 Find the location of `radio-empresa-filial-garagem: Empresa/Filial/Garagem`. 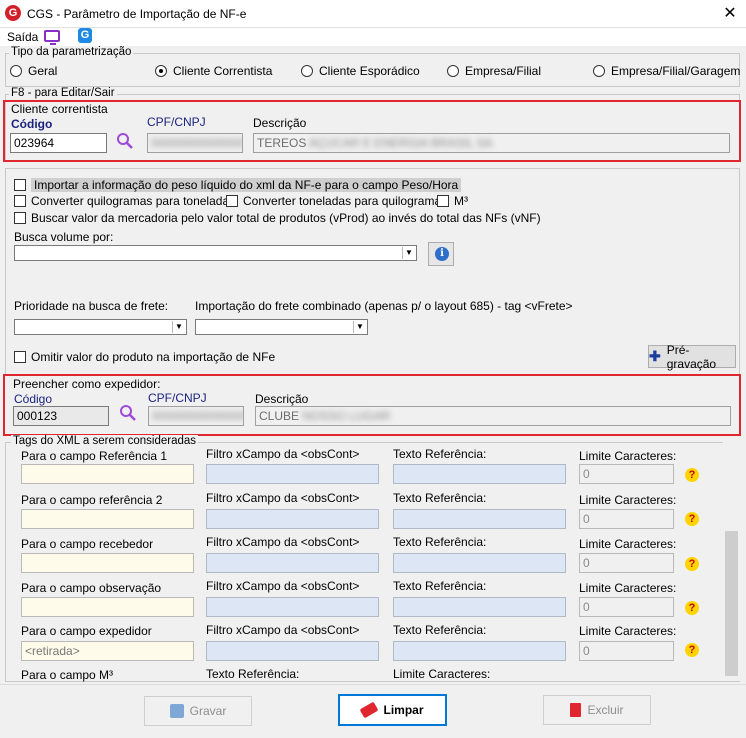

radio-empresa-filial-garagem: Empresa/Filial/Garagem is located at coordinates (666, 71).